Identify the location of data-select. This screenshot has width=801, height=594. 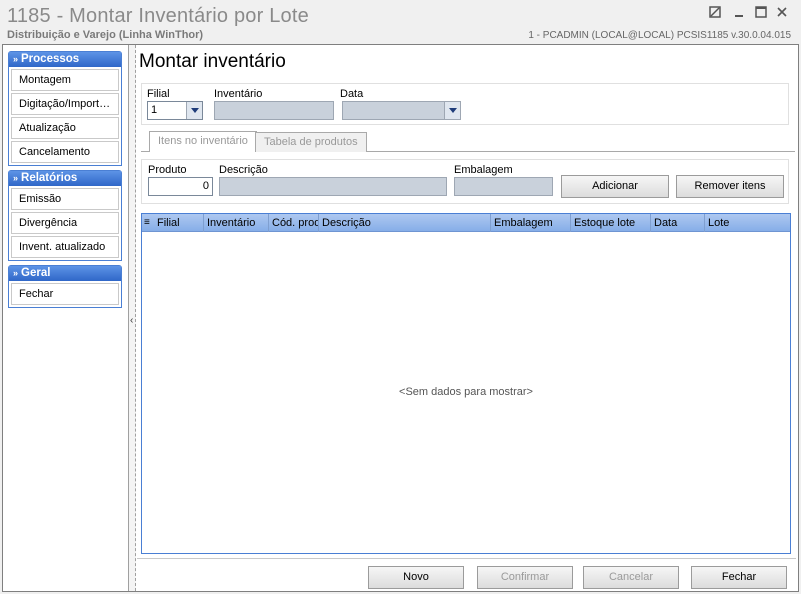
(401, 110).